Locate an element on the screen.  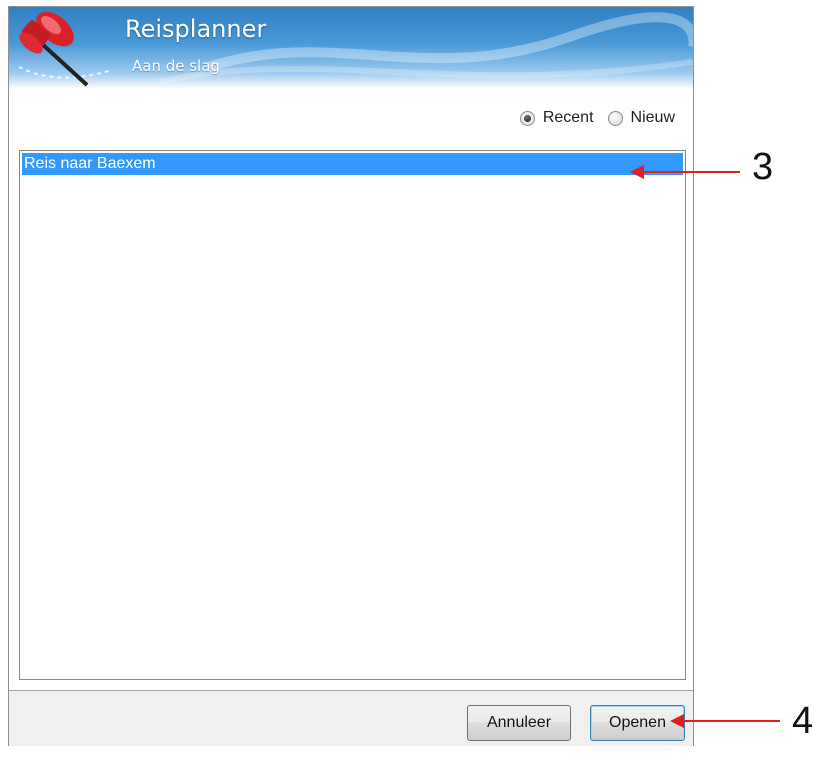
radio-recent: Recent is located at coordinates (556, 118).